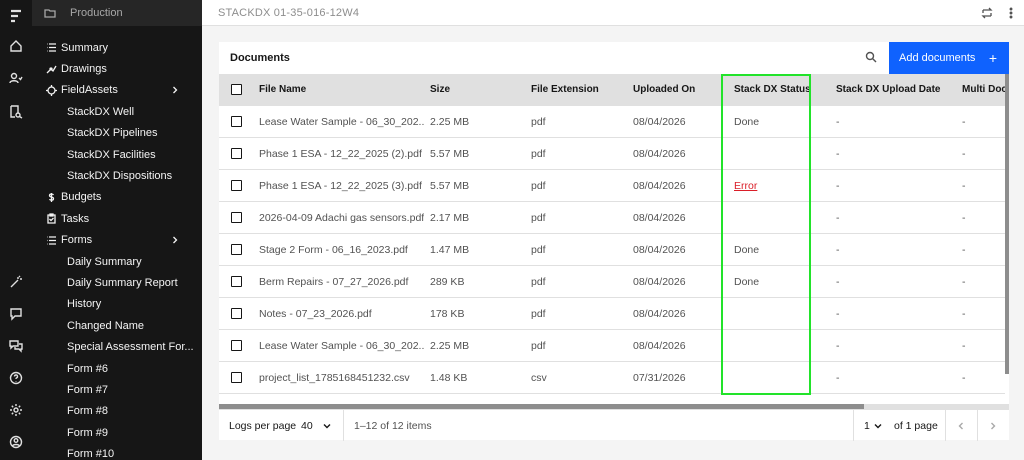 This screenshot has height=460, width=1024. What do you see at coordinates (539, 378) in the screenshot?
I see `cell-file-extension: csv` at bounding box center [539, 378].